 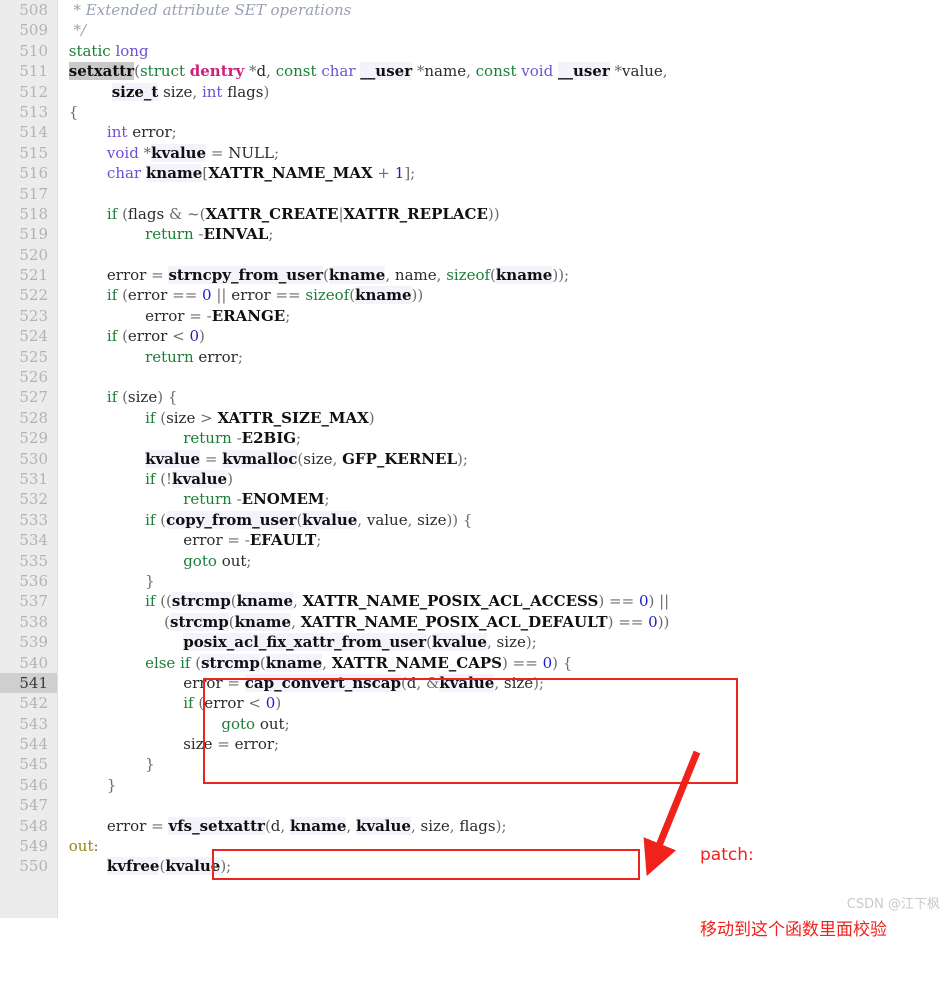 I want to click on code-line-510: static long, so click(x=504, y=51).